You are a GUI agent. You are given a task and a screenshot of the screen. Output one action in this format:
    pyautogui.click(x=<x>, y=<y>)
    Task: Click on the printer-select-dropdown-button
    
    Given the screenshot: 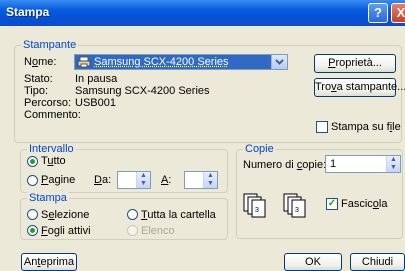 What is the action you would take?
    pyautogui.click(x=279, y=62)
    